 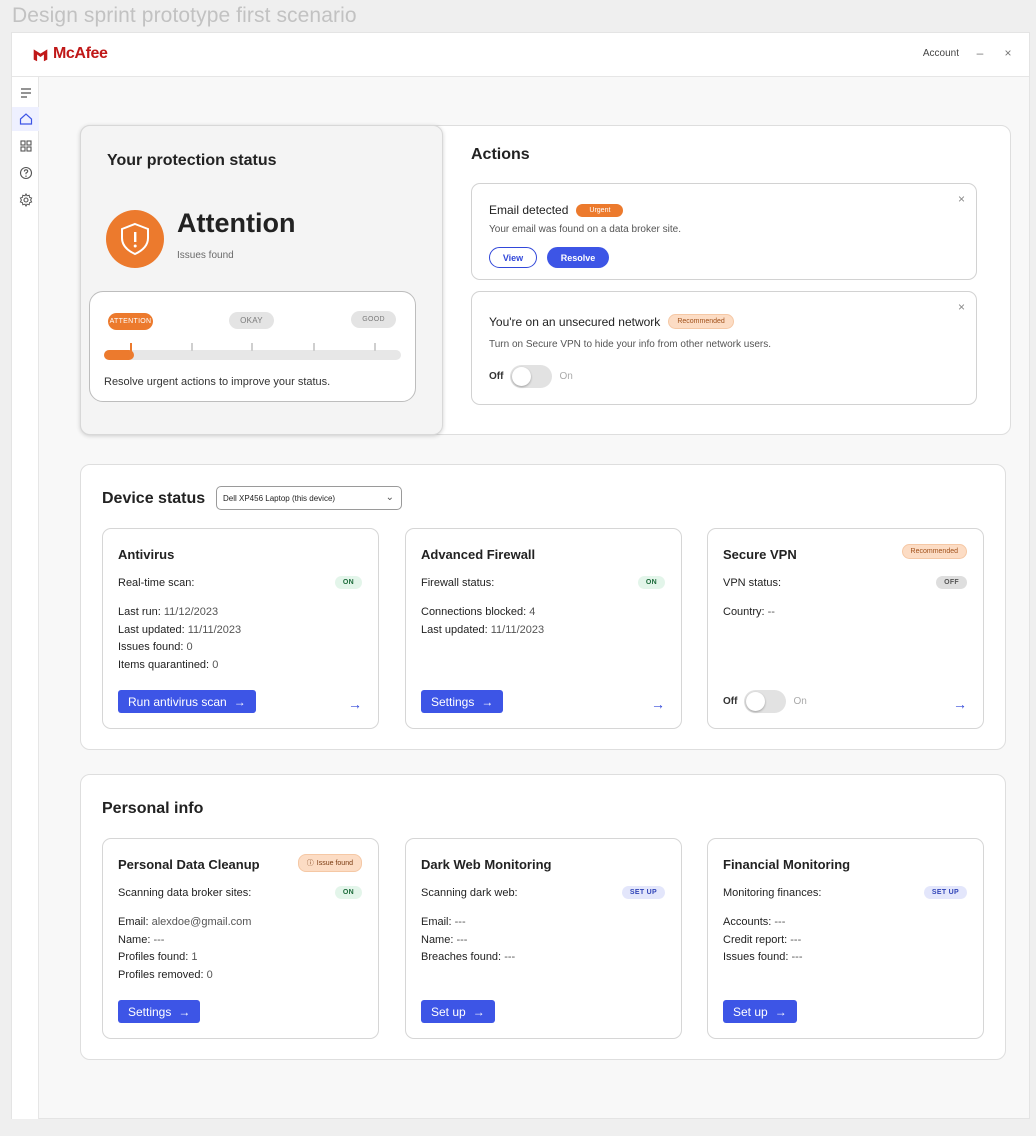 What do you see at coordinates (513, 257) in the screenshot?
I see `view-button: View` at bounding box center [513, 257].